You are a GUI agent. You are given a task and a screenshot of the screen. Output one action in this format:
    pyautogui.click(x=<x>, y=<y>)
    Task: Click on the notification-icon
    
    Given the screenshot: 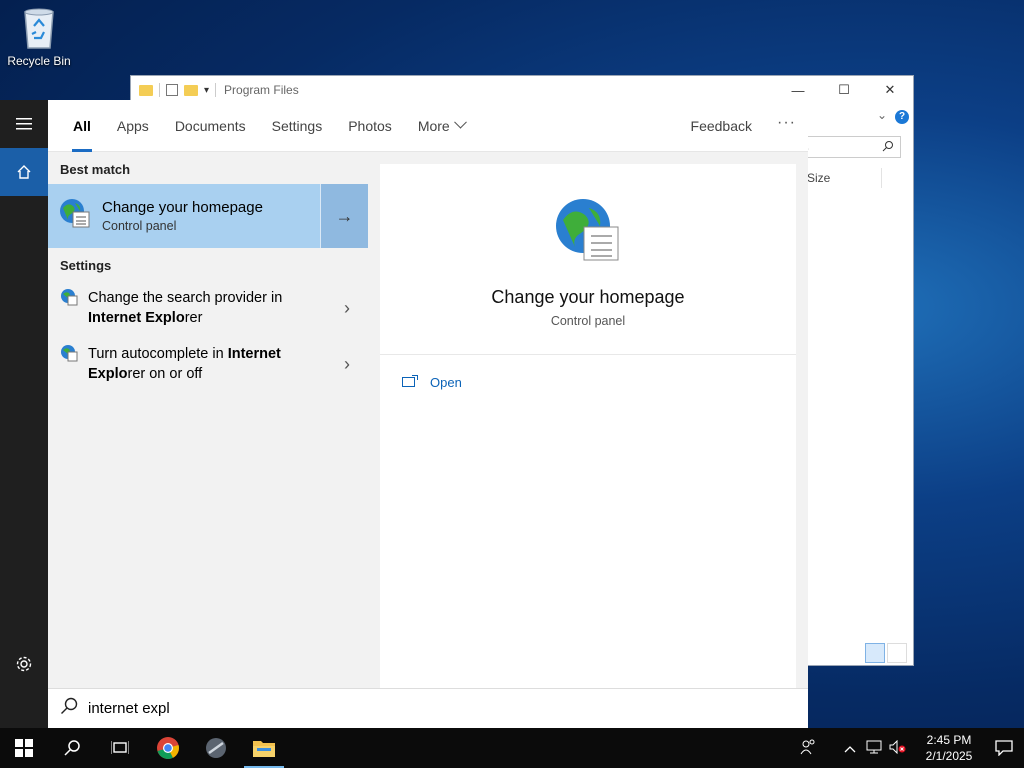 What is the action you would take?
    pyautogui.click(x=1004, y=748)
    